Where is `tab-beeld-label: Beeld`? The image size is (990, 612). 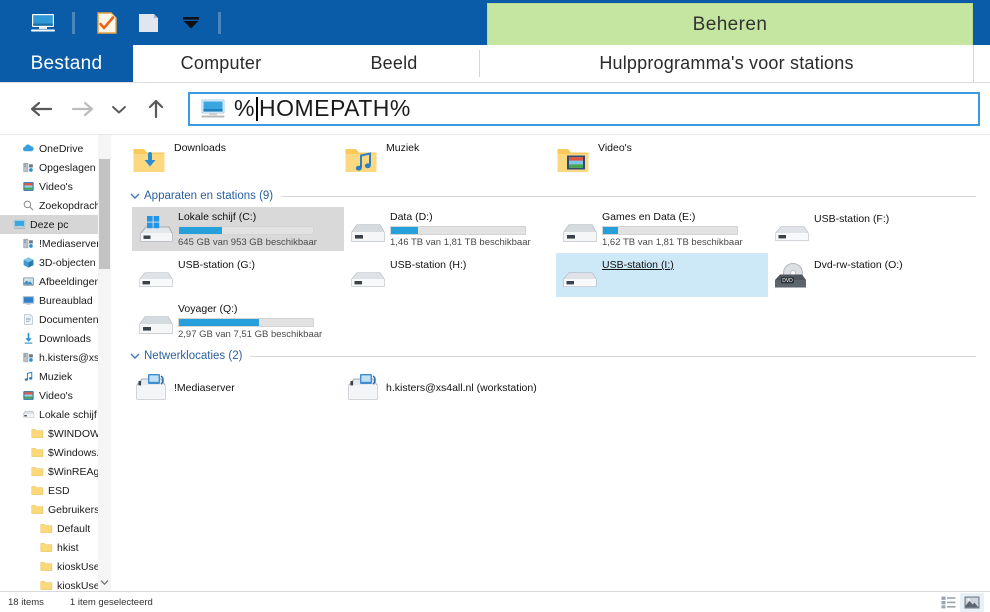
tab-beeld-label: Beeld is located at coordinates (394, 63).